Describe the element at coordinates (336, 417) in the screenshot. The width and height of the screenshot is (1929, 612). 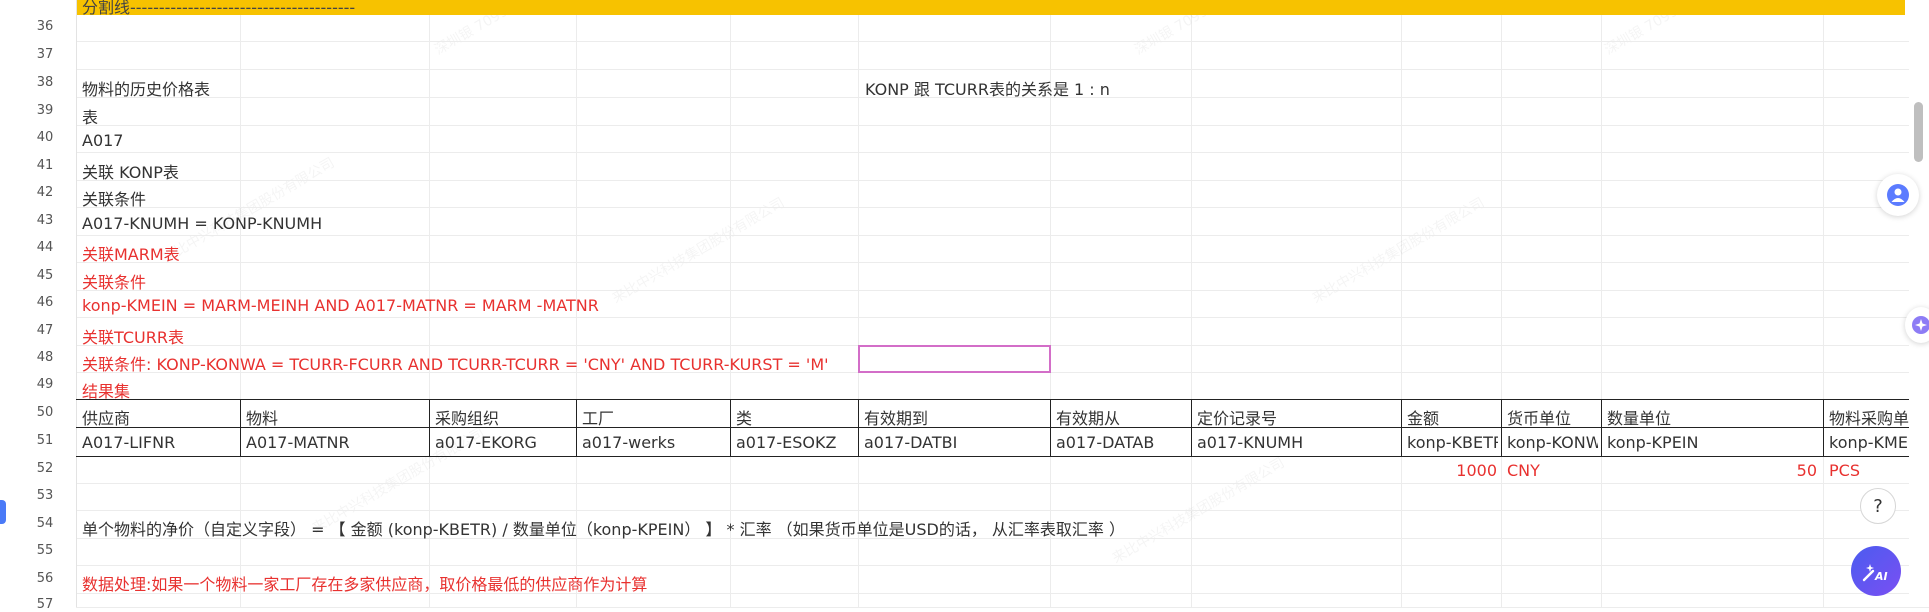
I see `table-header: 物料` at that location.